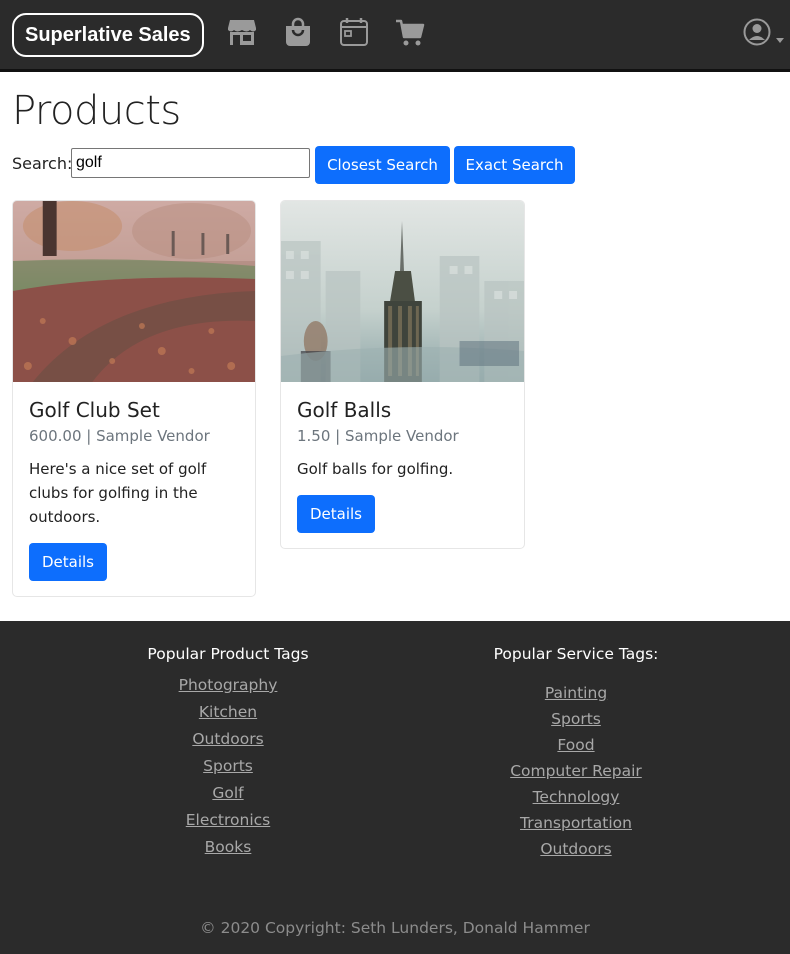  Describe the element at coordinates (780, 40) in the screenshot. I see `chevron-down-icon` at that location.